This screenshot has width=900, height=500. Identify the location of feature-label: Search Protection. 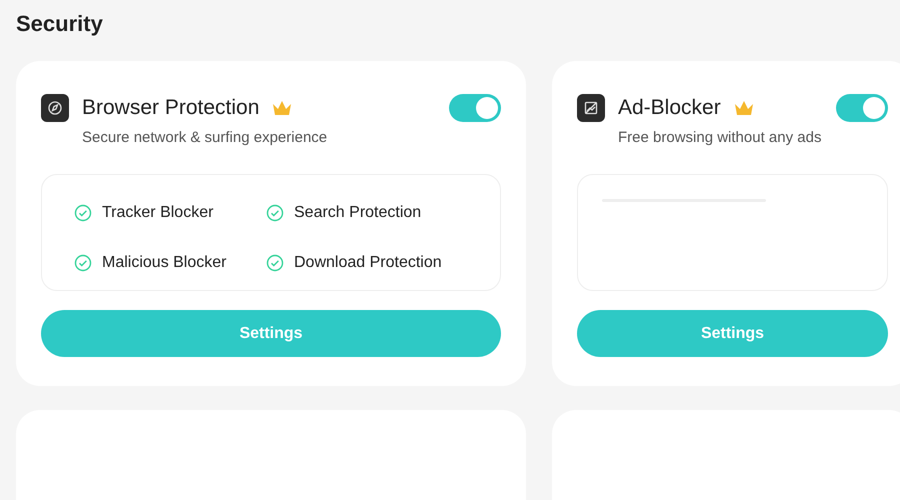
(358, 213).